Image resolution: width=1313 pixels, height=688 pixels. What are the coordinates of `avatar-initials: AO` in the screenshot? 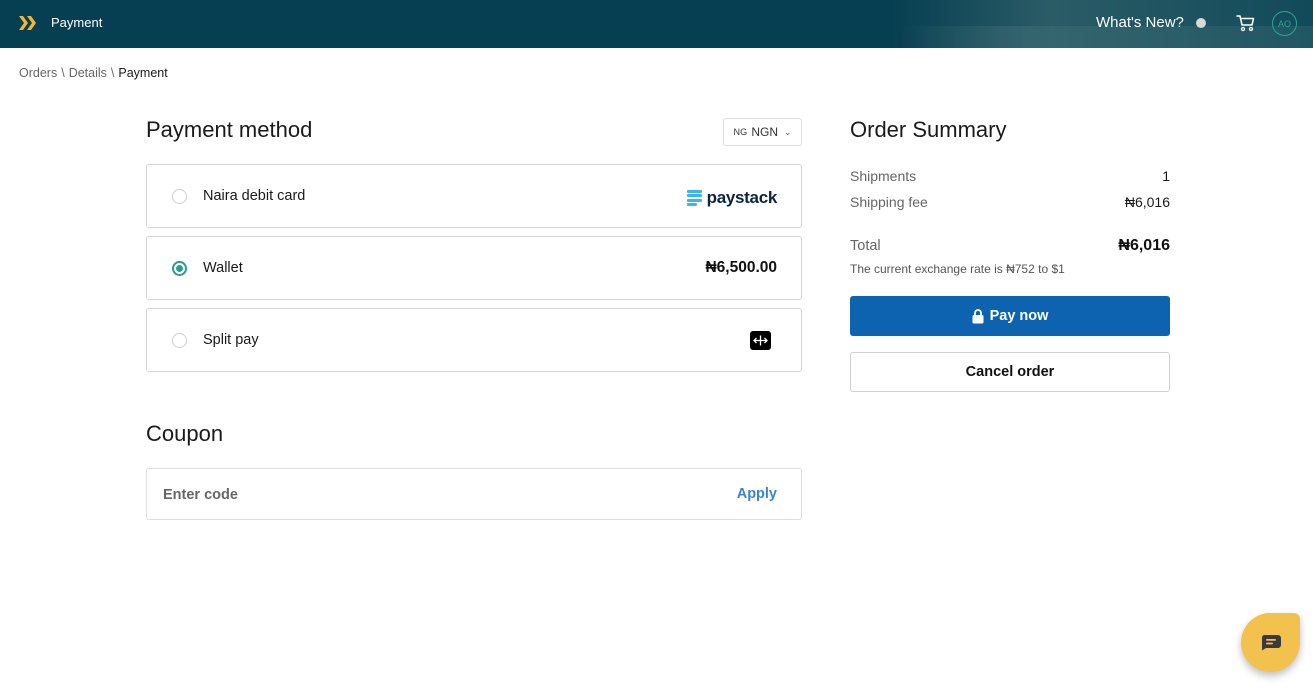 It's located at (1284, 23).